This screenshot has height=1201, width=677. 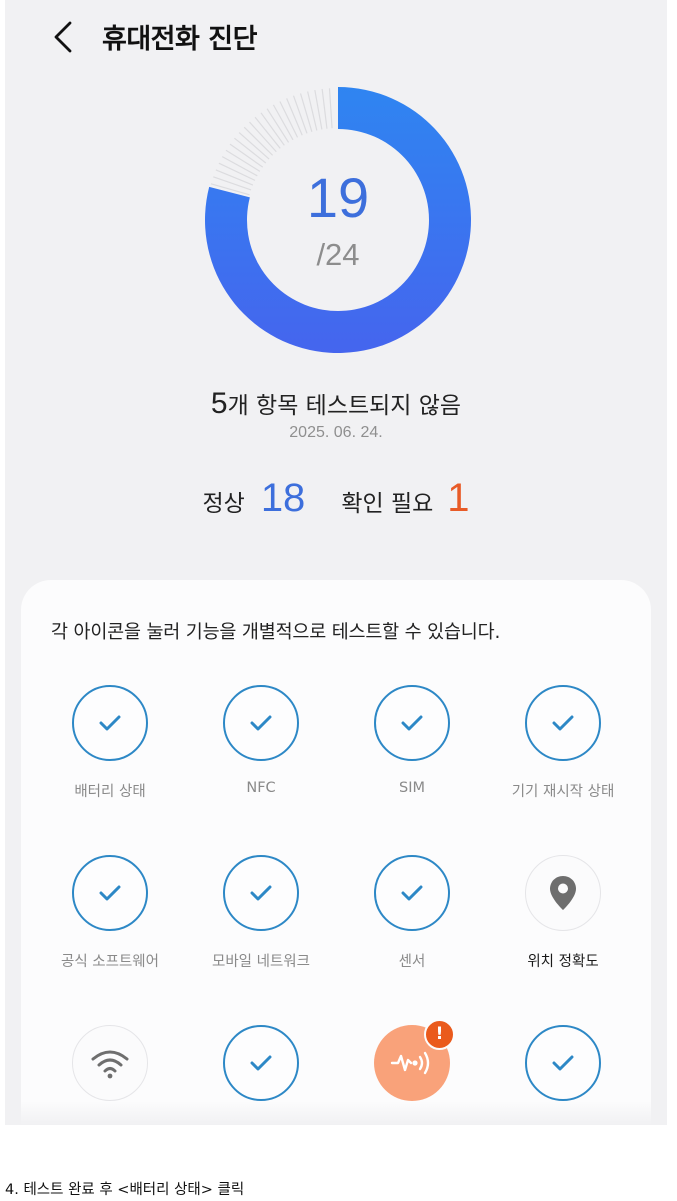 What do you see at coordinates (223, 504) in the screenshot?
I see `normal-label: 정상` at bounding box center [223, 504].